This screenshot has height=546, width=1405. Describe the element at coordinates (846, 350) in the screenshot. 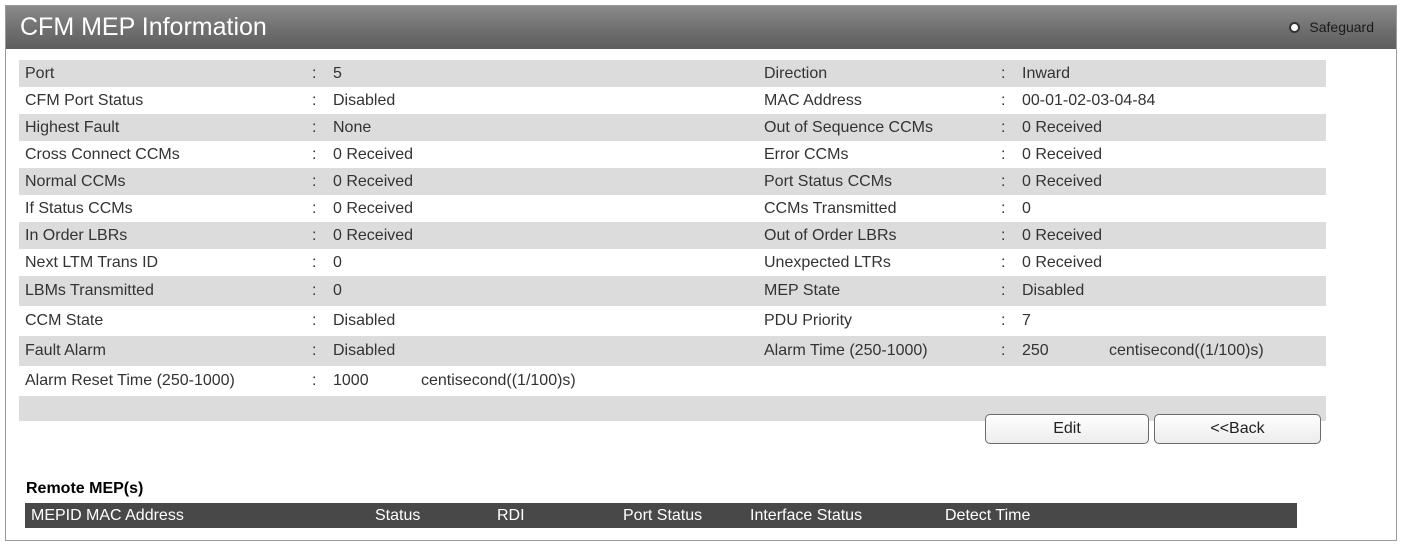

I see `field-label: Alarm Time (250-1000)` at that location.